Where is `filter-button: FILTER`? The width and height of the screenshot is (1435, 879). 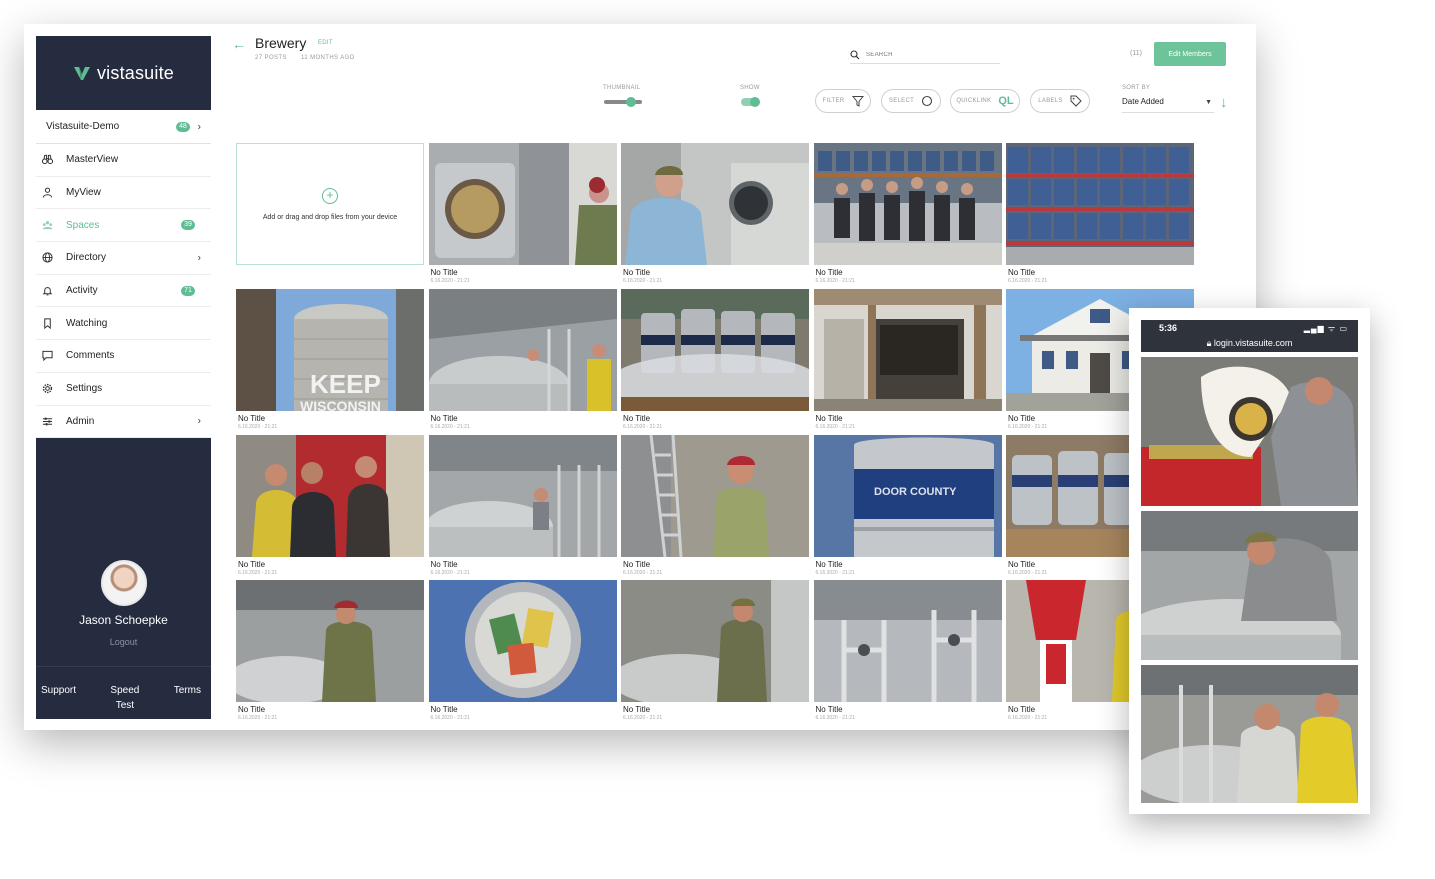 filter-button: FILTER is located at coordinates (843, 101).